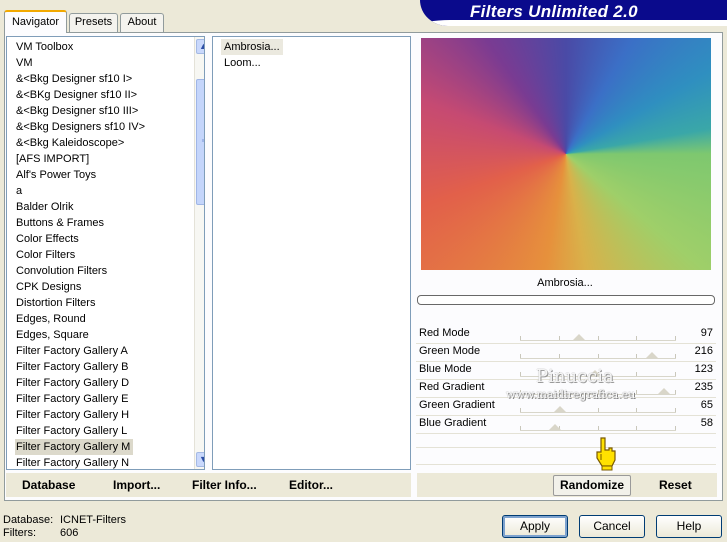 This screenshot has width=727, height=542. I want to click on category-item: Color Filters, so click(46, 255).